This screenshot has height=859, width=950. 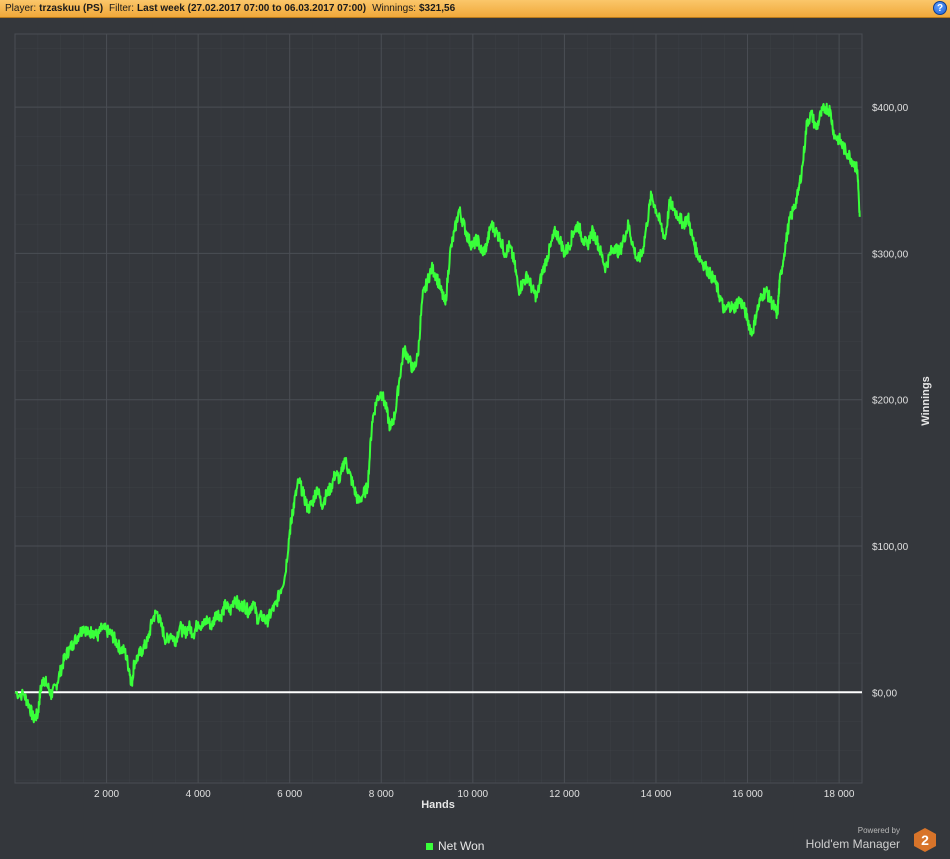 I want to click on product-name: Hold'em Manager, so click(x=852, y=844).